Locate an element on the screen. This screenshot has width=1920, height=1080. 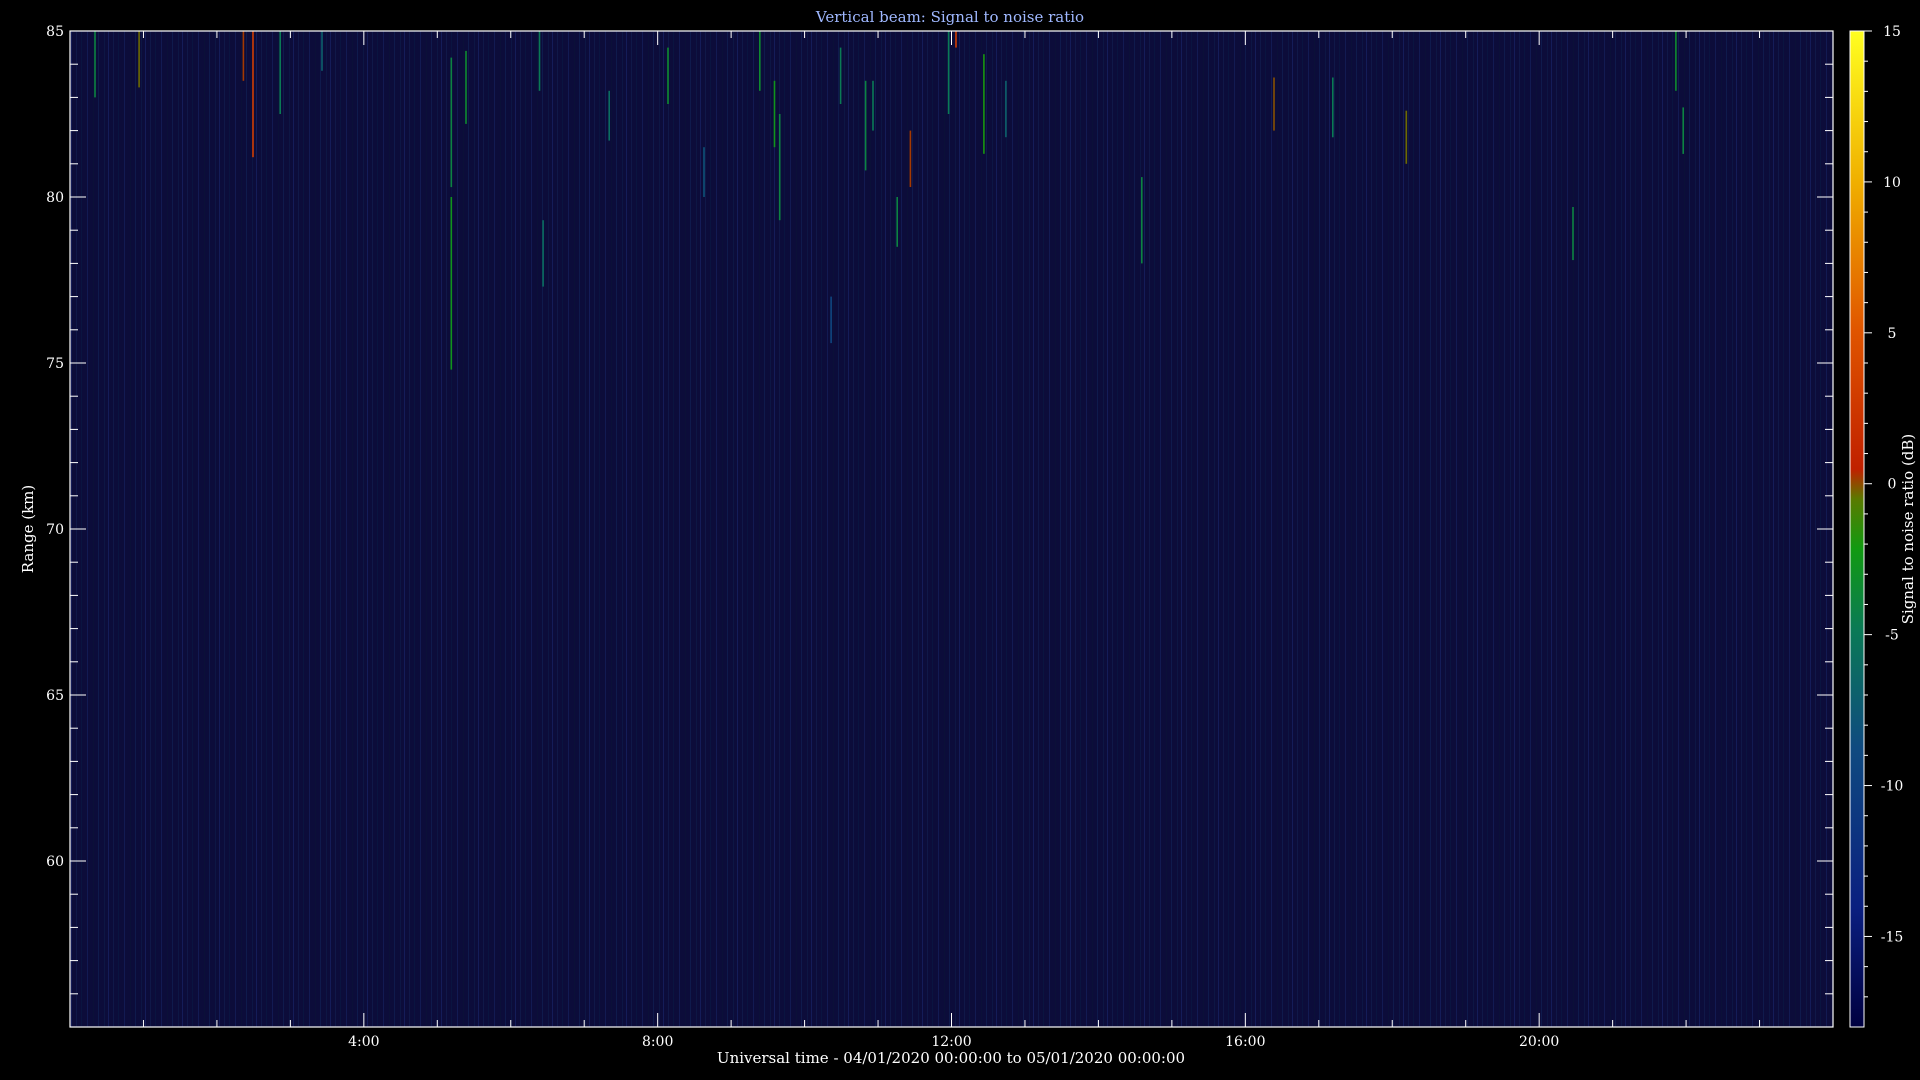
y-tick-label: 70 is located at coordinates (55, 530).